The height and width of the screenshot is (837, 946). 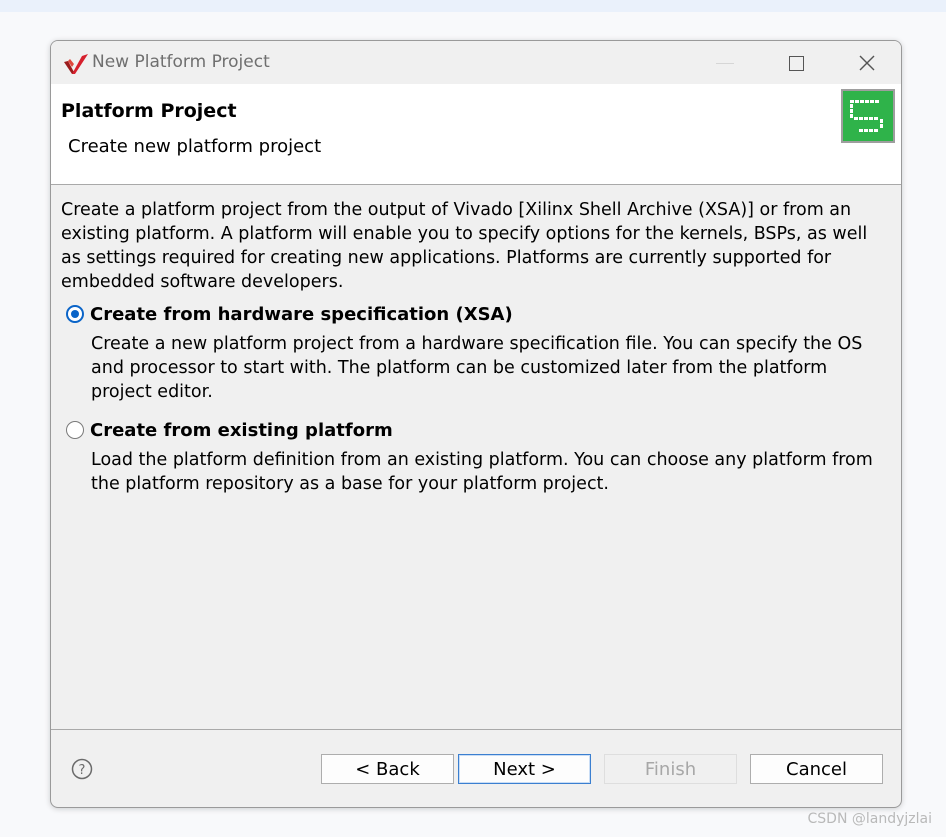 What do you see at coordinates (476, 729) in the screenshot?
I see `footer-divider` at bounding box center [476, 729].